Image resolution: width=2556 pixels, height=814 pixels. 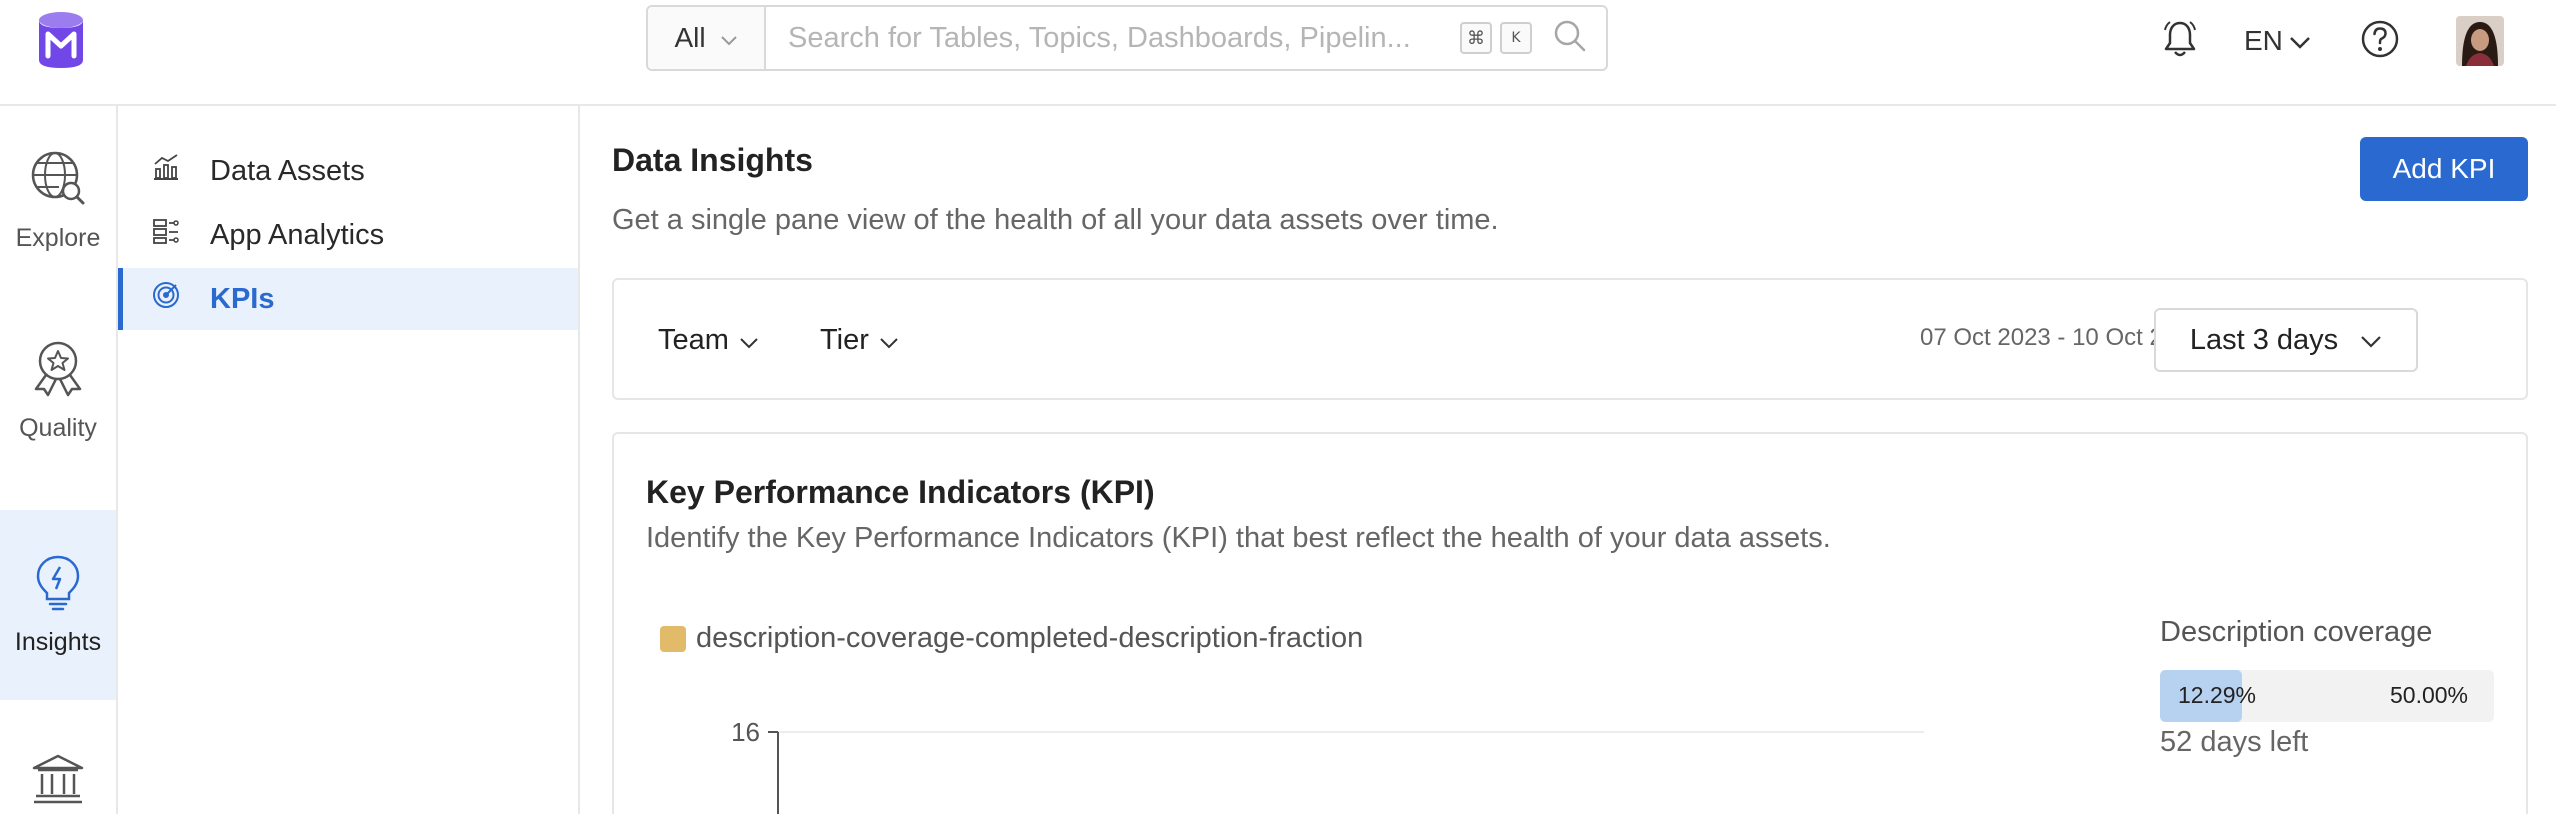 I want to click on help-icon, so click(x=2380, y=41).